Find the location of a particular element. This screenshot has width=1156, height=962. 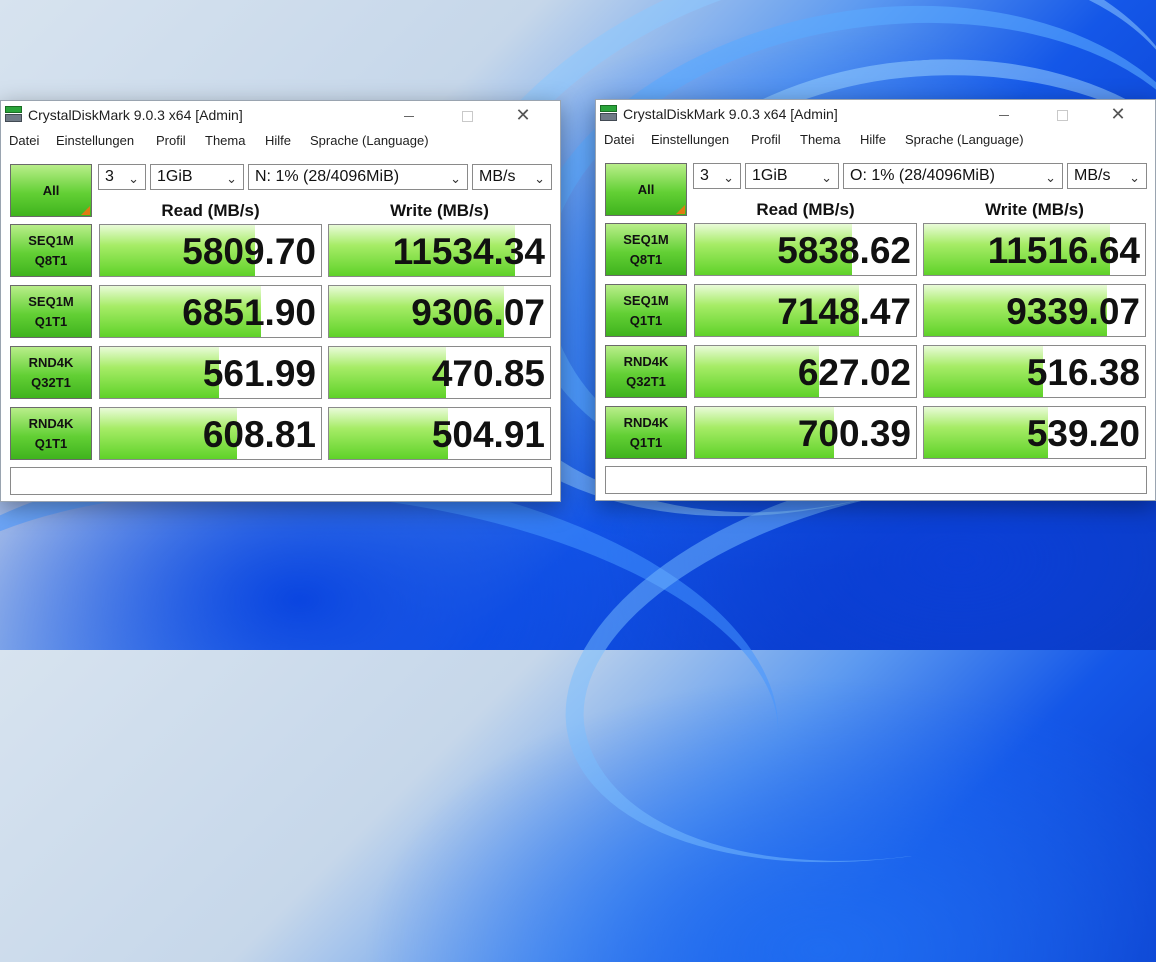

read-result-value: 7148.47 is located at coordinates (844, 311).